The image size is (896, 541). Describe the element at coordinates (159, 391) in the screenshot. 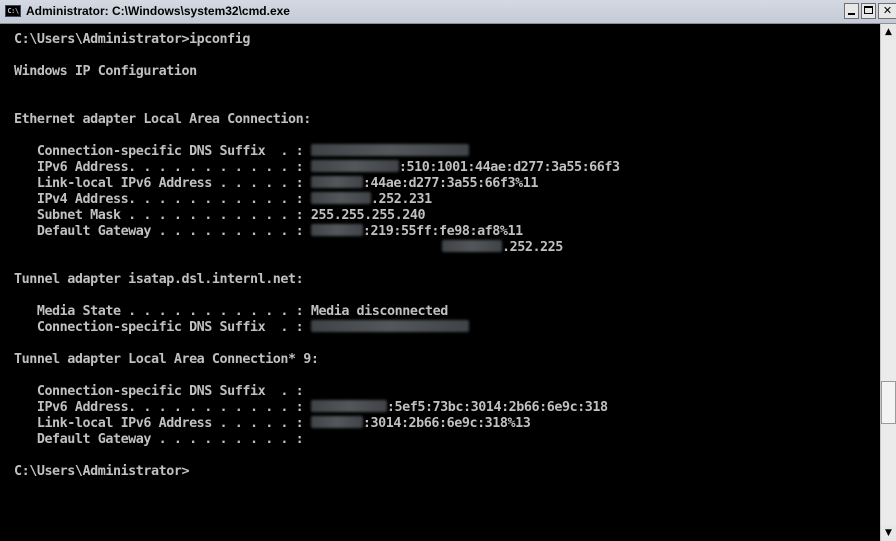

I see `tunnel9-dns-suffix-line: Connection-specific DNS Suffix . :` at that location.